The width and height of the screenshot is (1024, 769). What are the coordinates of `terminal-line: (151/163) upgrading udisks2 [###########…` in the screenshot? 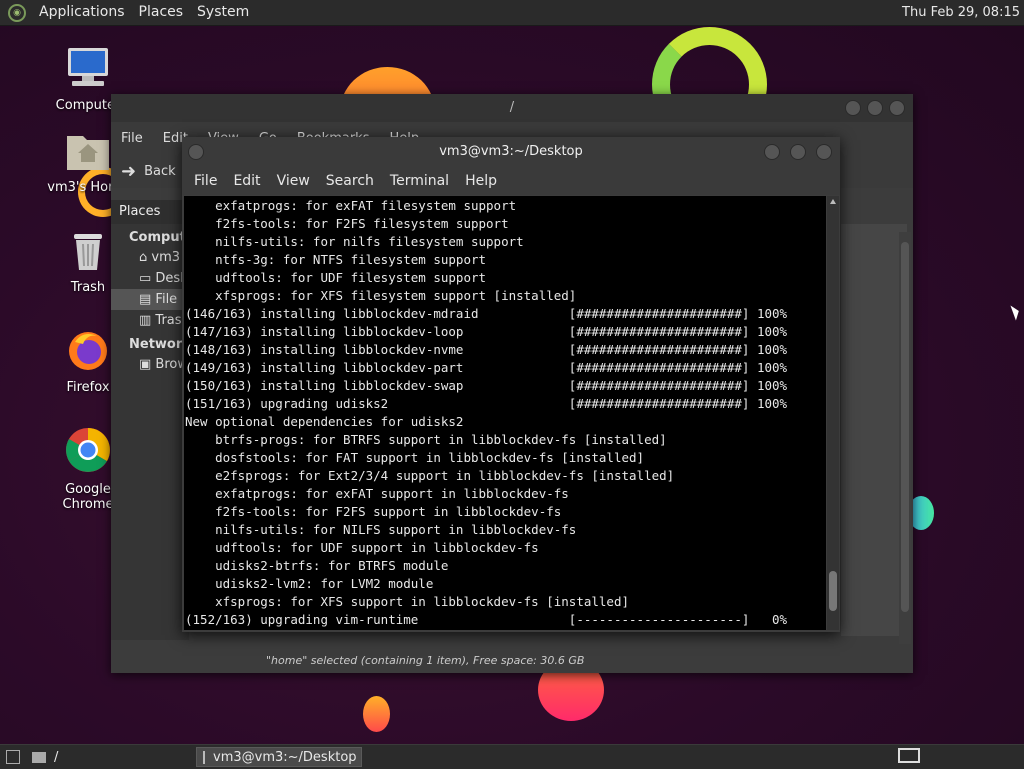 It's located at (486, 403).